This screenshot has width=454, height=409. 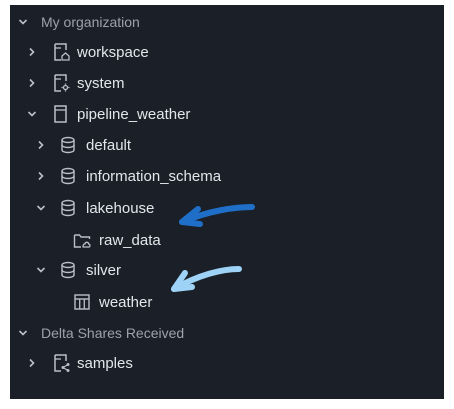 What do you see at coordinates (227, 114) in the screenshot?
I see `tree-item-pipeline-weather: pipeline_weather` at bounding box center [227, 114].